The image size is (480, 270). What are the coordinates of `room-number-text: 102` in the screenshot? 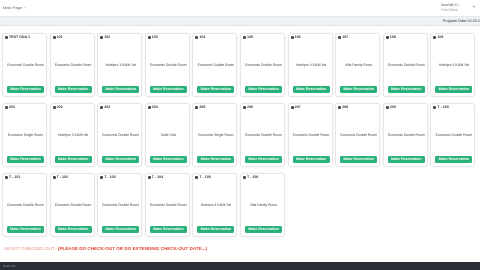 It's located at (107, 37).